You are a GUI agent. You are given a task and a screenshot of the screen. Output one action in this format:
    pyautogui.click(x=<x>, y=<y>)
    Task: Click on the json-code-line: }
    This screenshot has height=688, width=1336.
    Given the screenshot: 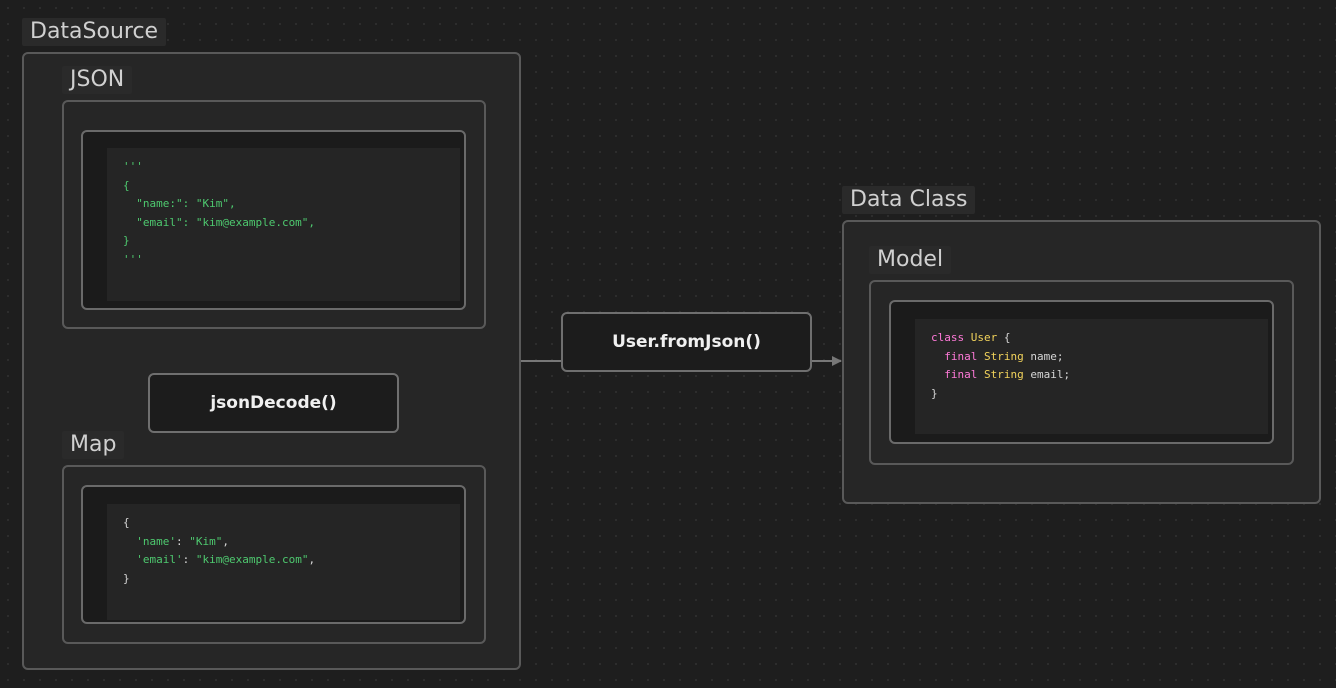 What is the action you would take?
    pyautogui.click(x=126, y=241)
    